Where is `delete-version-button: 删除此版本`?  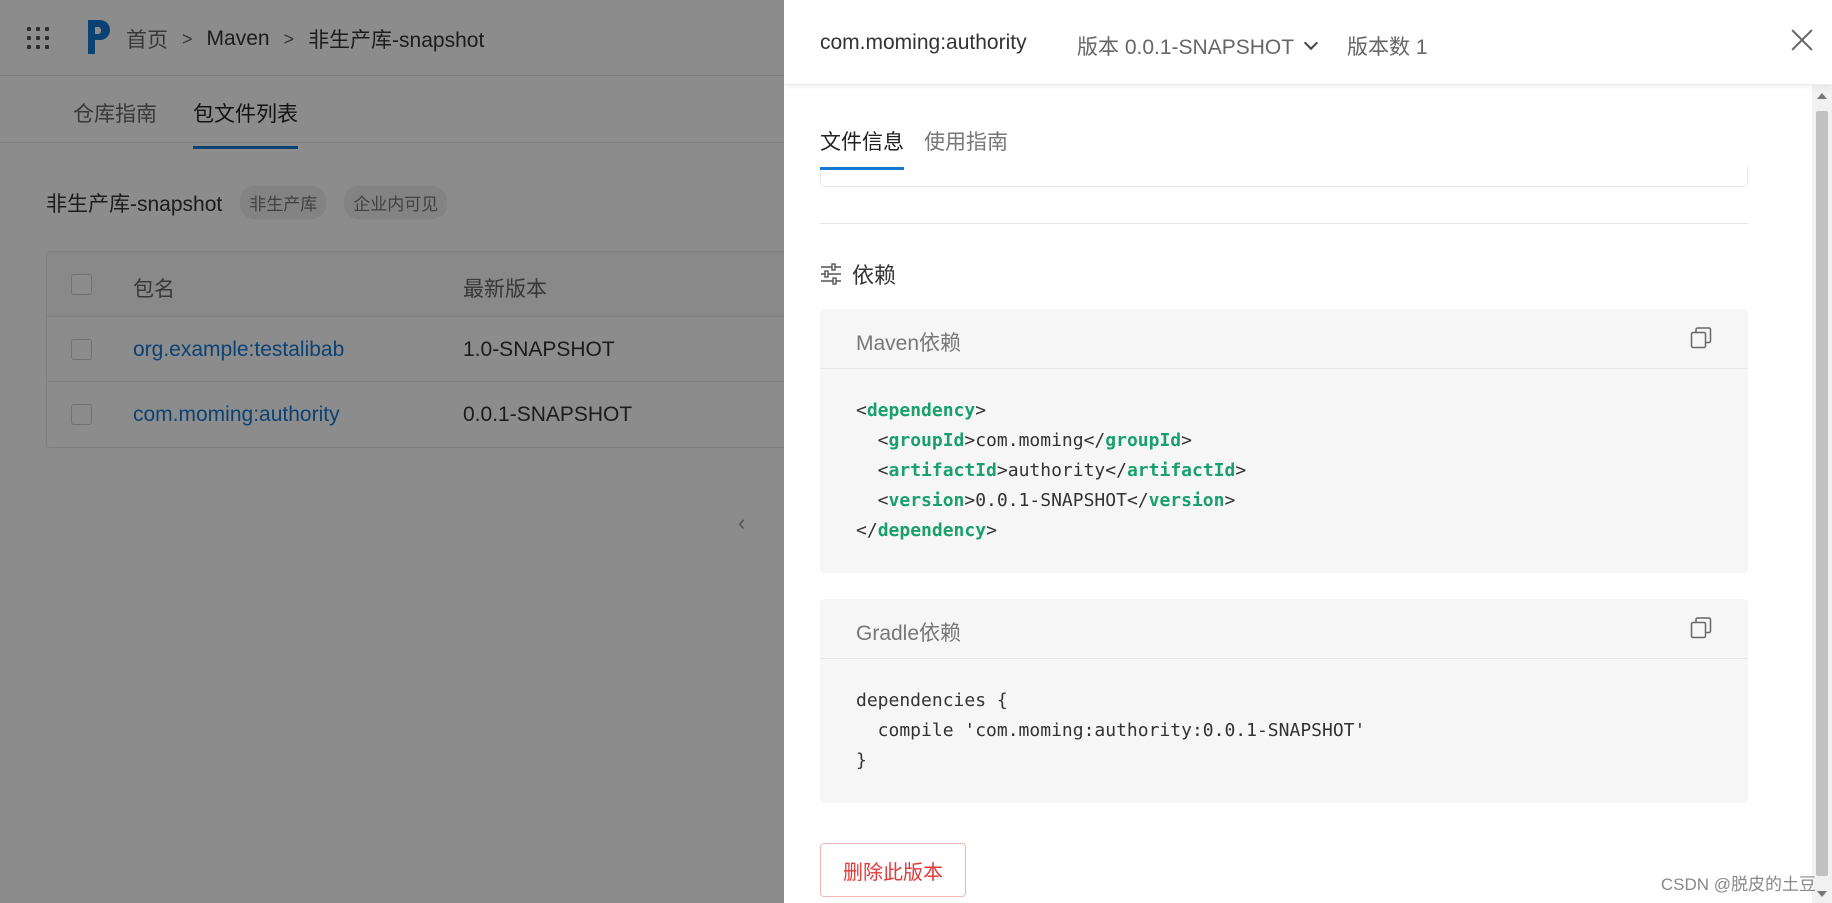 delete-version-button: 删除此版本 is located at coordinates (893, 870).